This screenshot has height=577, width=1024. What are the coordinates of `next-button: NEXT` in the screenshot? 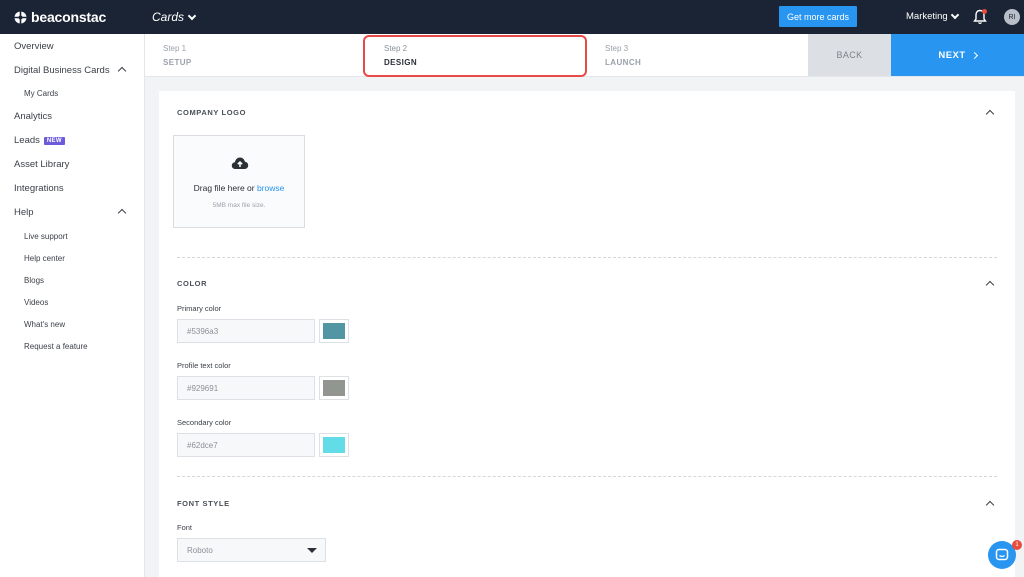 It's located at (957, 55).